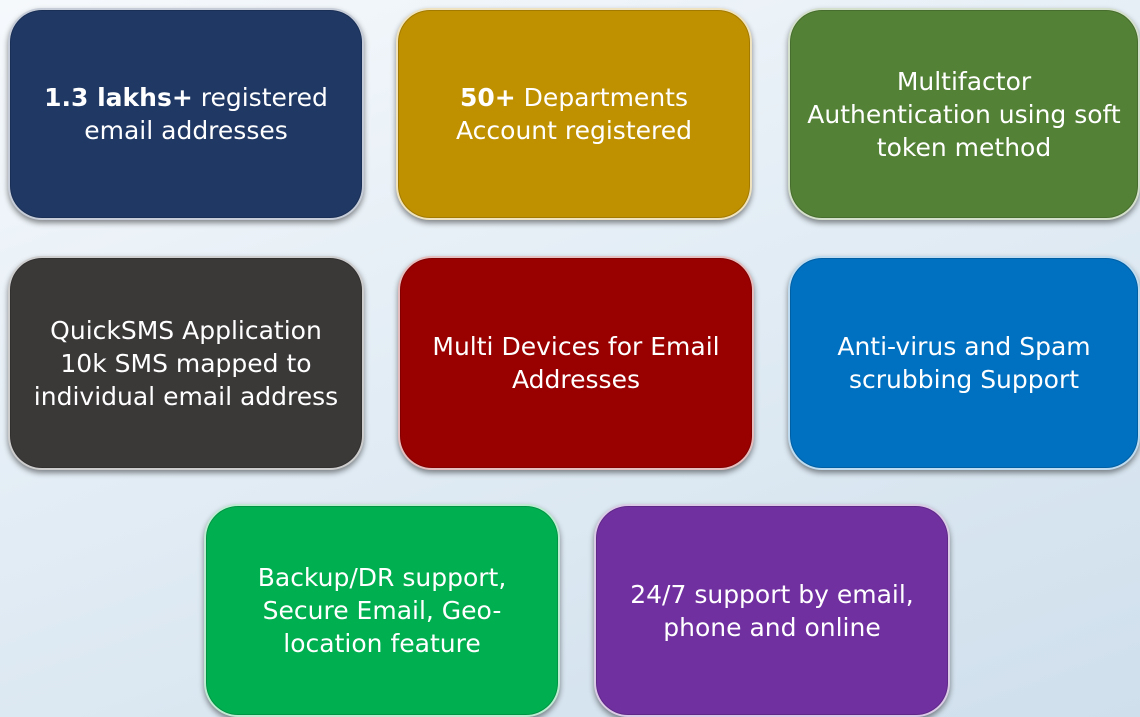  I want to click on tile-registered-emails: 1.3 lakhs+ registered email addresses, so click(186, 114).